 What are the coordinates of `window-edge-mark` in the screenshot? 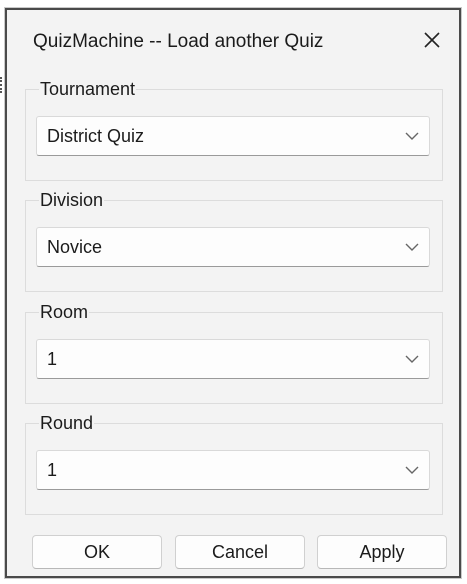 It's located at (1, 85).